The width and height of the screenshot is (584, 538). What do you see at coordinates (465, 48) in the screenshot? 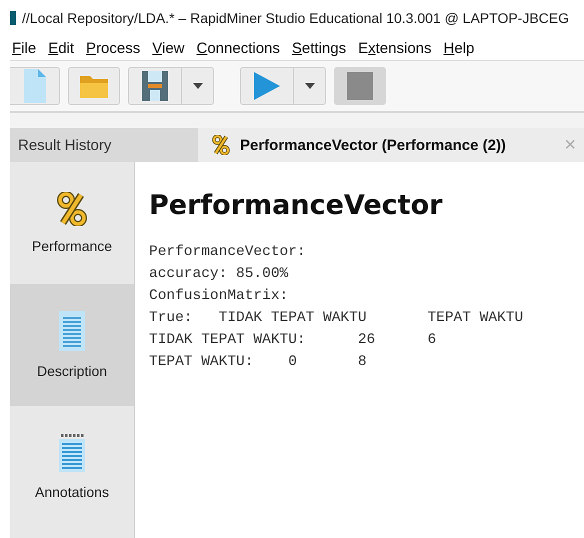
I see `menu-item: Help` at bounding box center [465, 48].